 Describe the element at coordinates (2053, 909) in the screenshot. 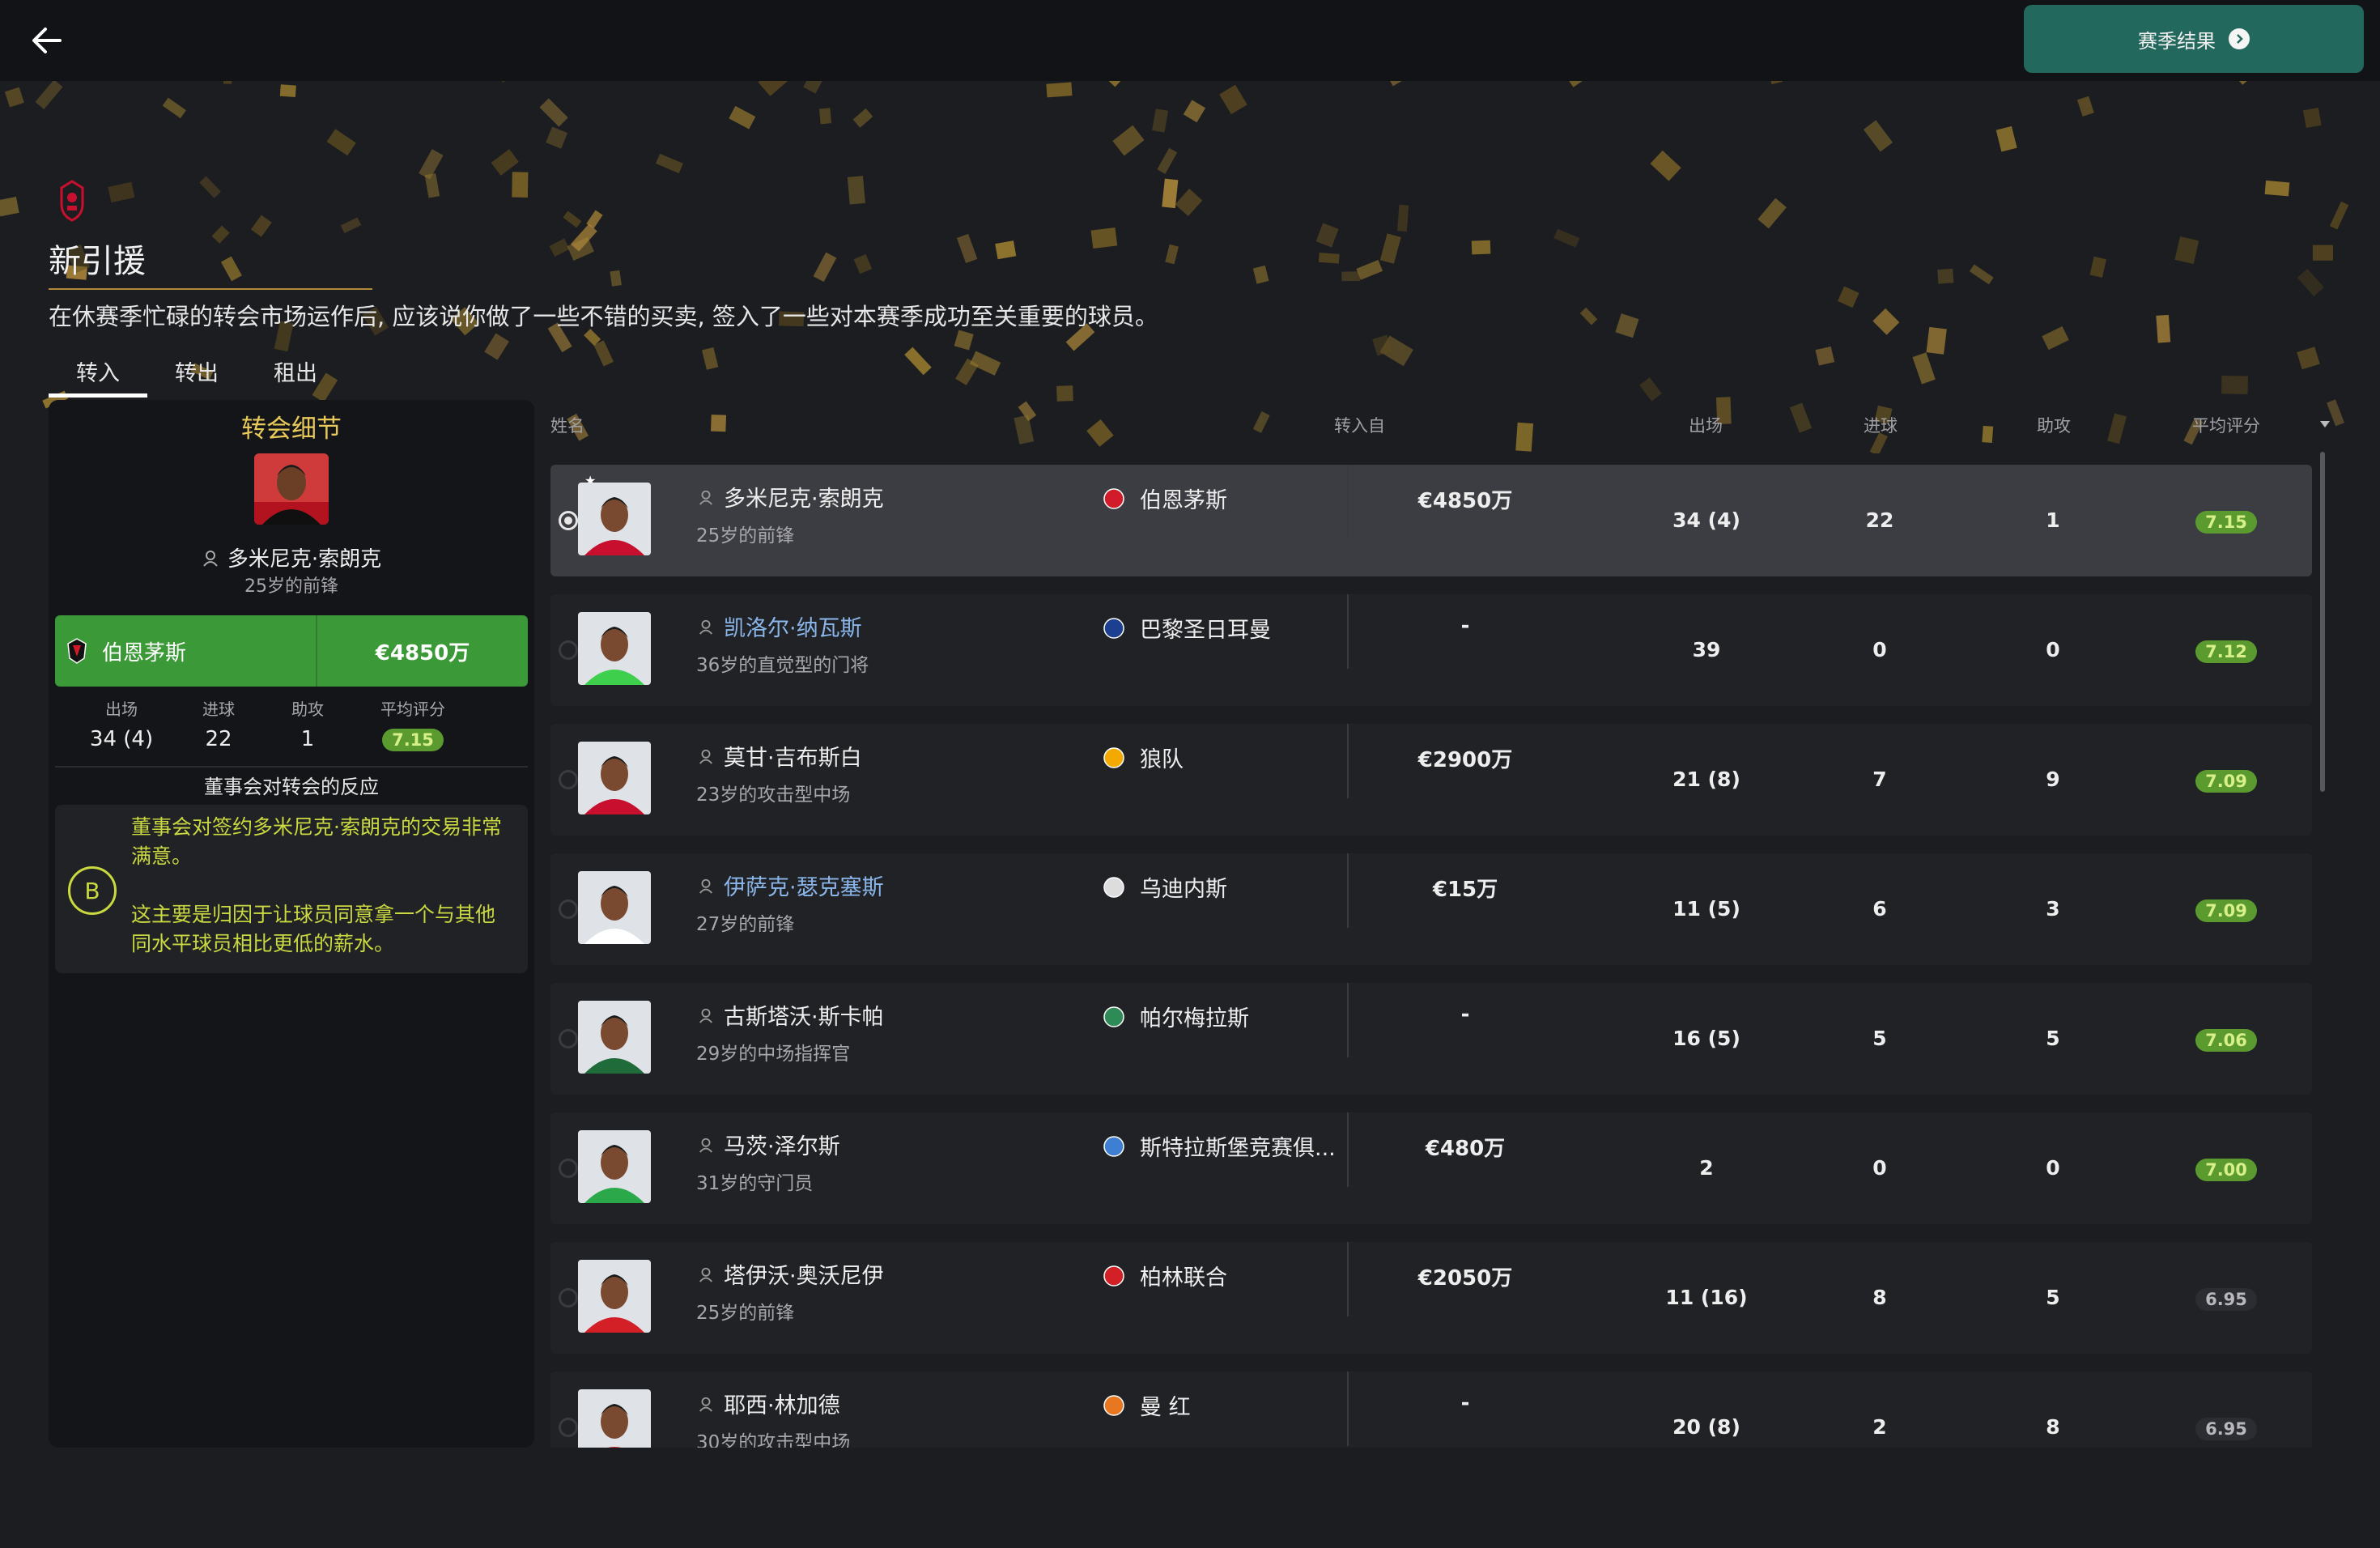

I see `assists: 3` at that location.